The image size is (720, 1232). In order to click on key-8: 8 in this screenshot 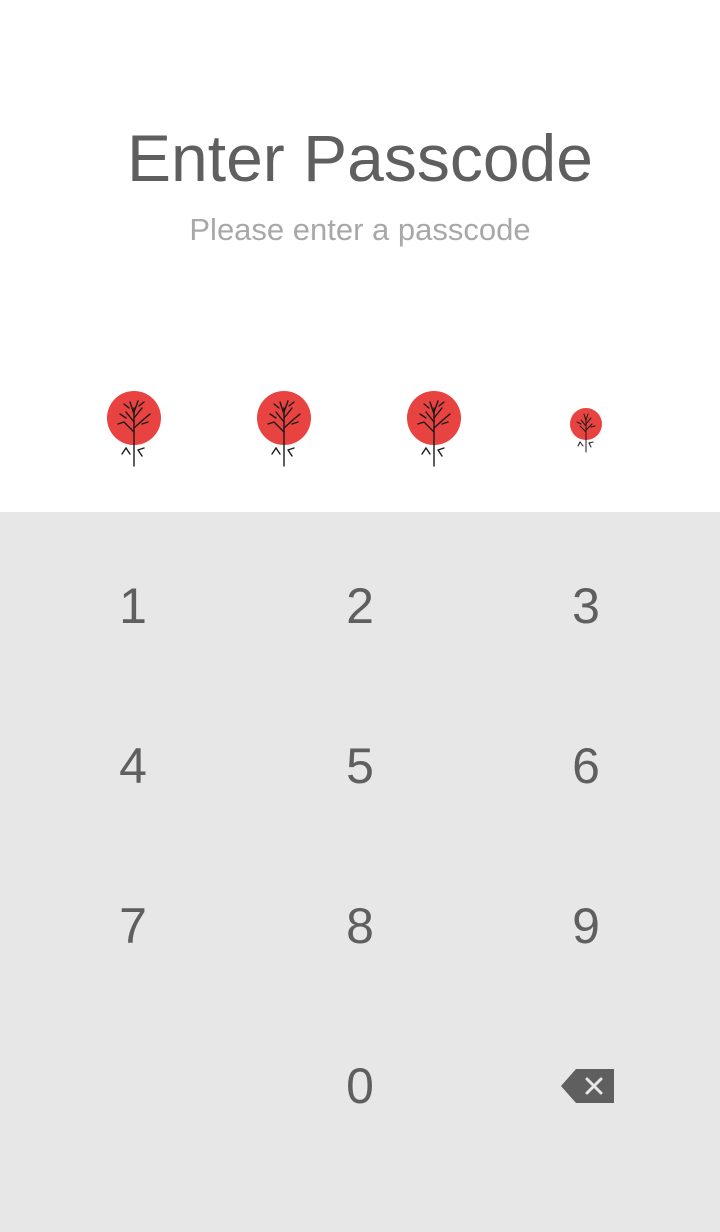, I will do `click(360, 926)`.